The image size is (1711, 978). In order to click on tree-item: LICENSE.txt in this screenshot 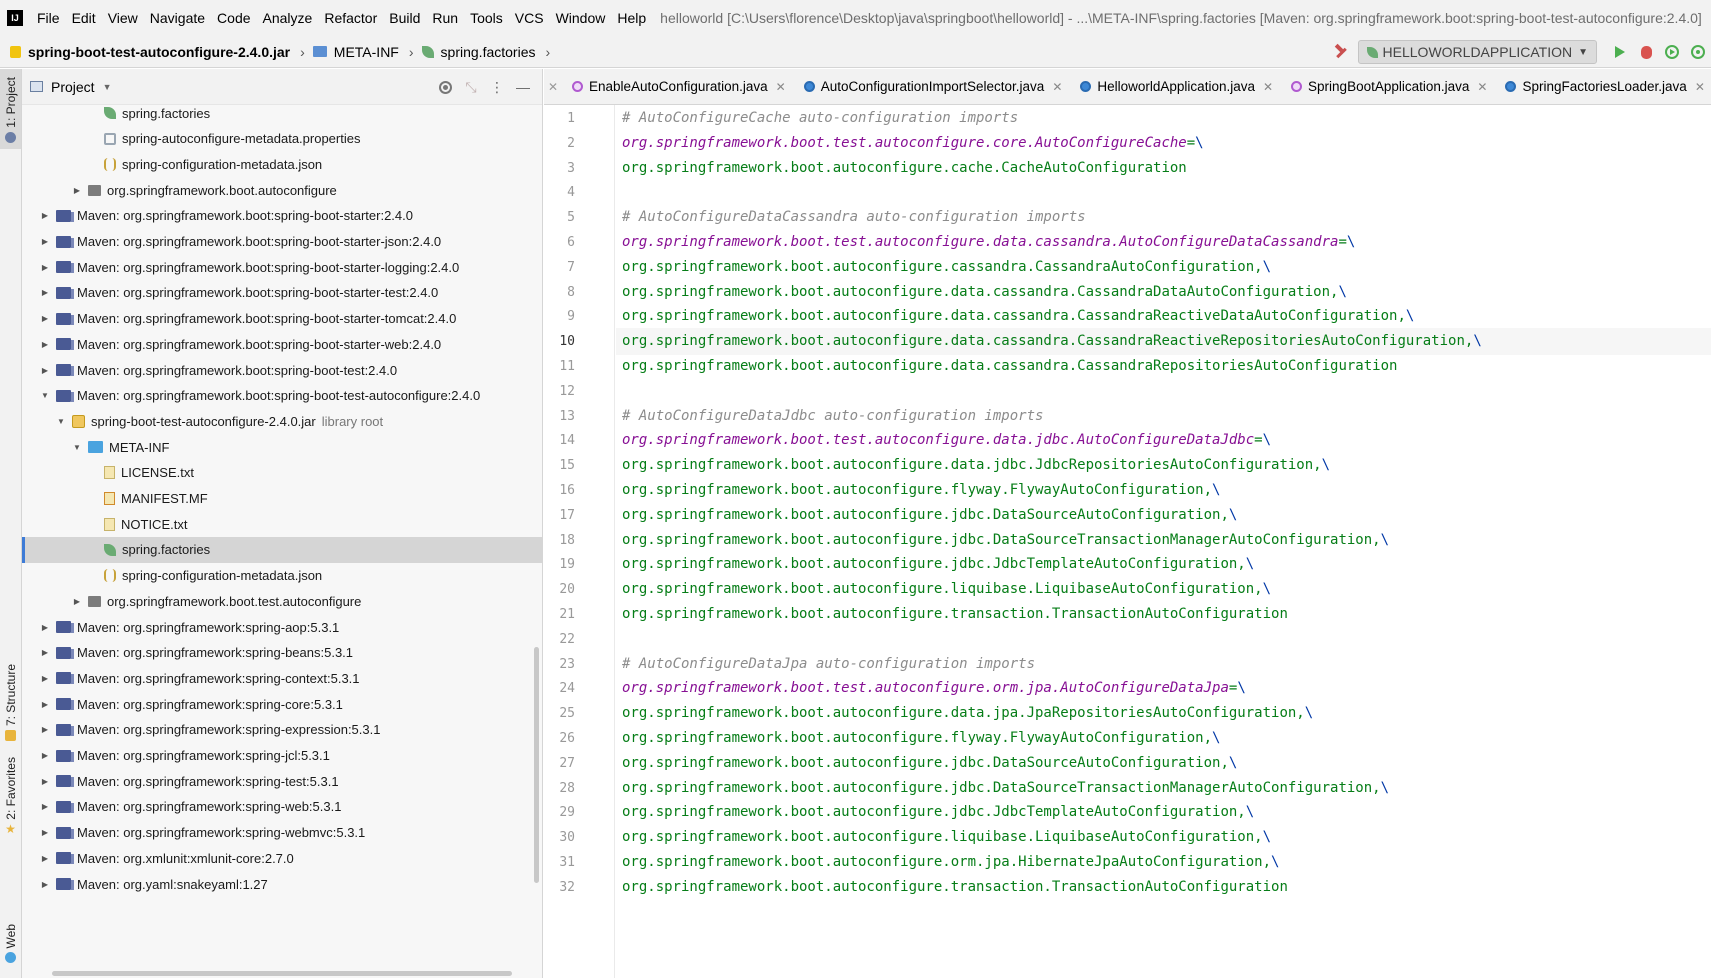, I will do `click(282, 473)`.